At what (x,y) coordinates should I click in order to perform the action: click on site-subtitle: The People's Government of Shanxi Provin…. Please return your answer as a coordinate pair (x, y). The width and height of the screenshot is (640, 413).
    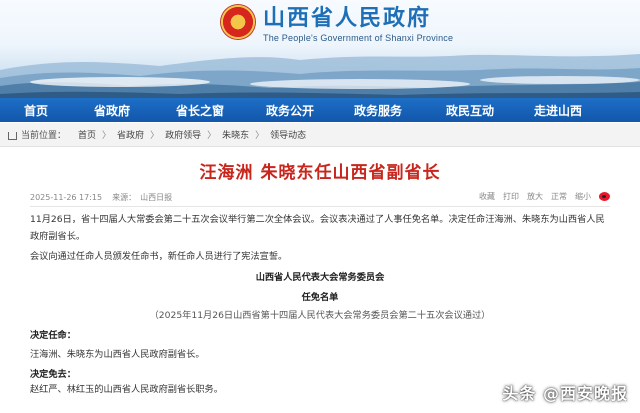
    Looking at the image, I should click on (358, 38).